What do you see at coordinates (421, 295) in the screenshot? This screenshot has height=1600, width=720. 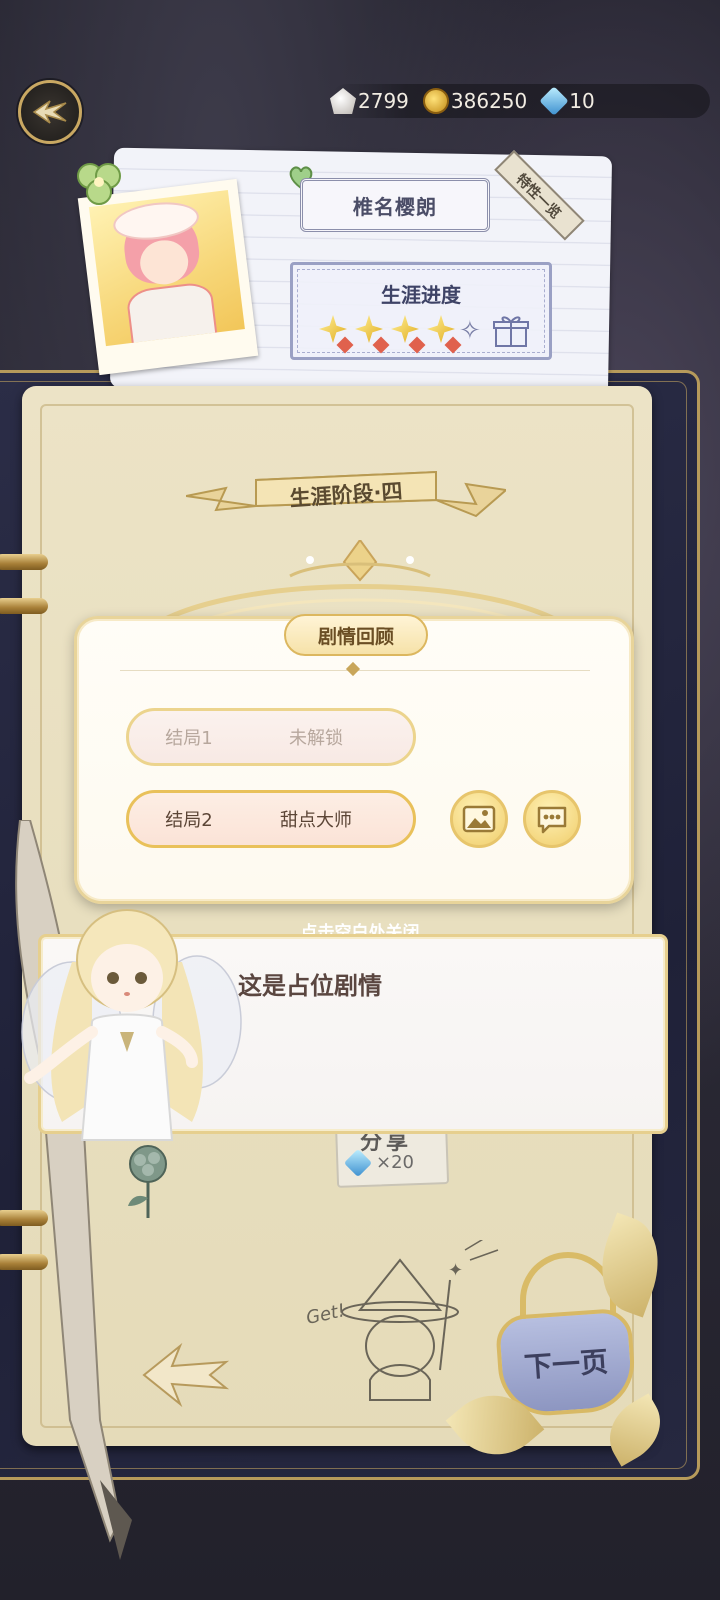 I see `career-progress-title: 生涯进度` at bounding box center [421, 295].